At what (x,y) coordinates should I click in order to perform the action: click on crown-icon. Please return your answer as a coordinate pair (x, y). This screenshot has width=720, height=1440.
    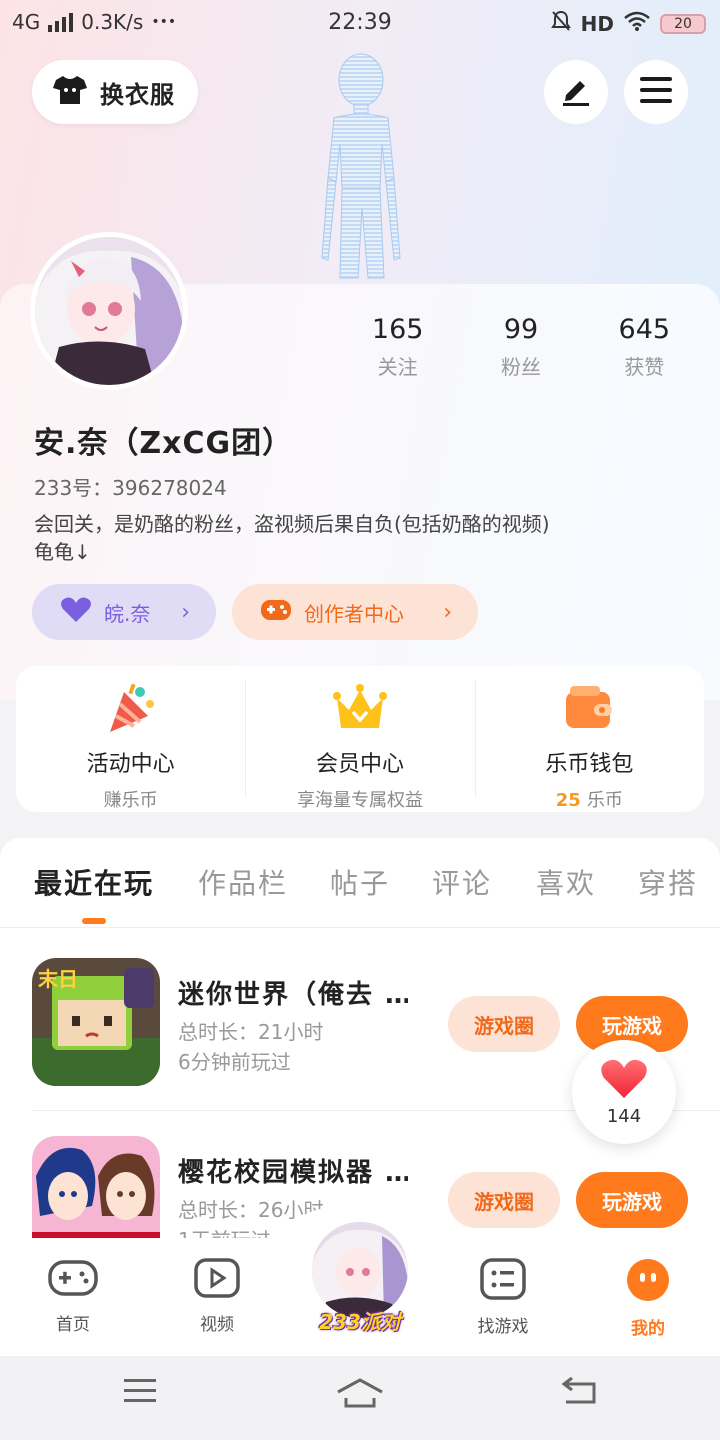
    Looking at the image, I should click on (359, 709).